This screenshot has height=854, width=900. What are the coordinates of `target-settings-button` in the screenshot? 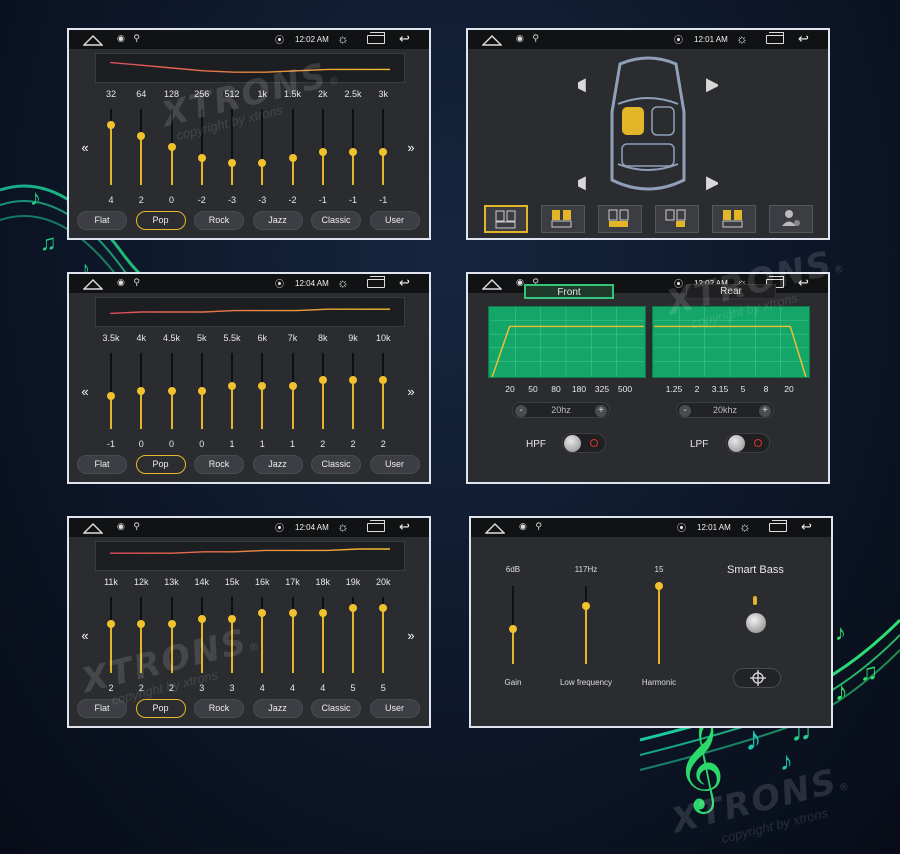 It's located at (757, 678).